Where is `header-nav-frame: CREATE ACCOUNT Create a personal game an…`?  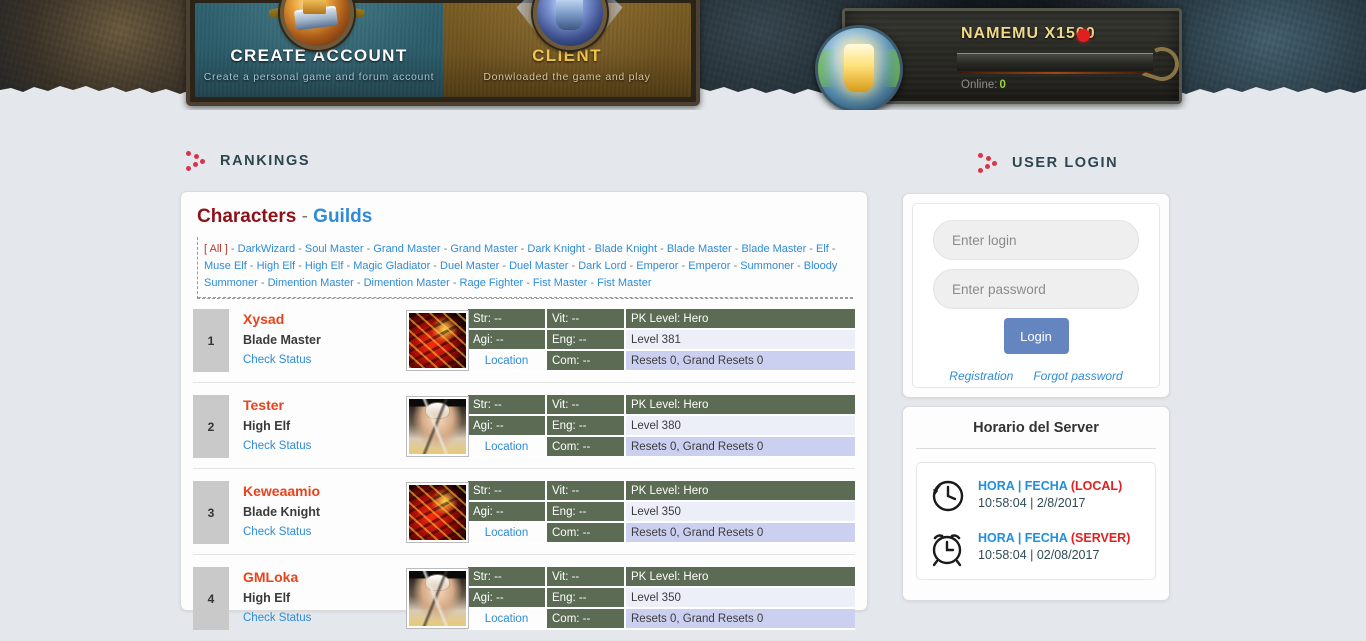
header-nav-frame: CREATE ACCOUNT Create a personal game an… is located at coordinates (443, 53).